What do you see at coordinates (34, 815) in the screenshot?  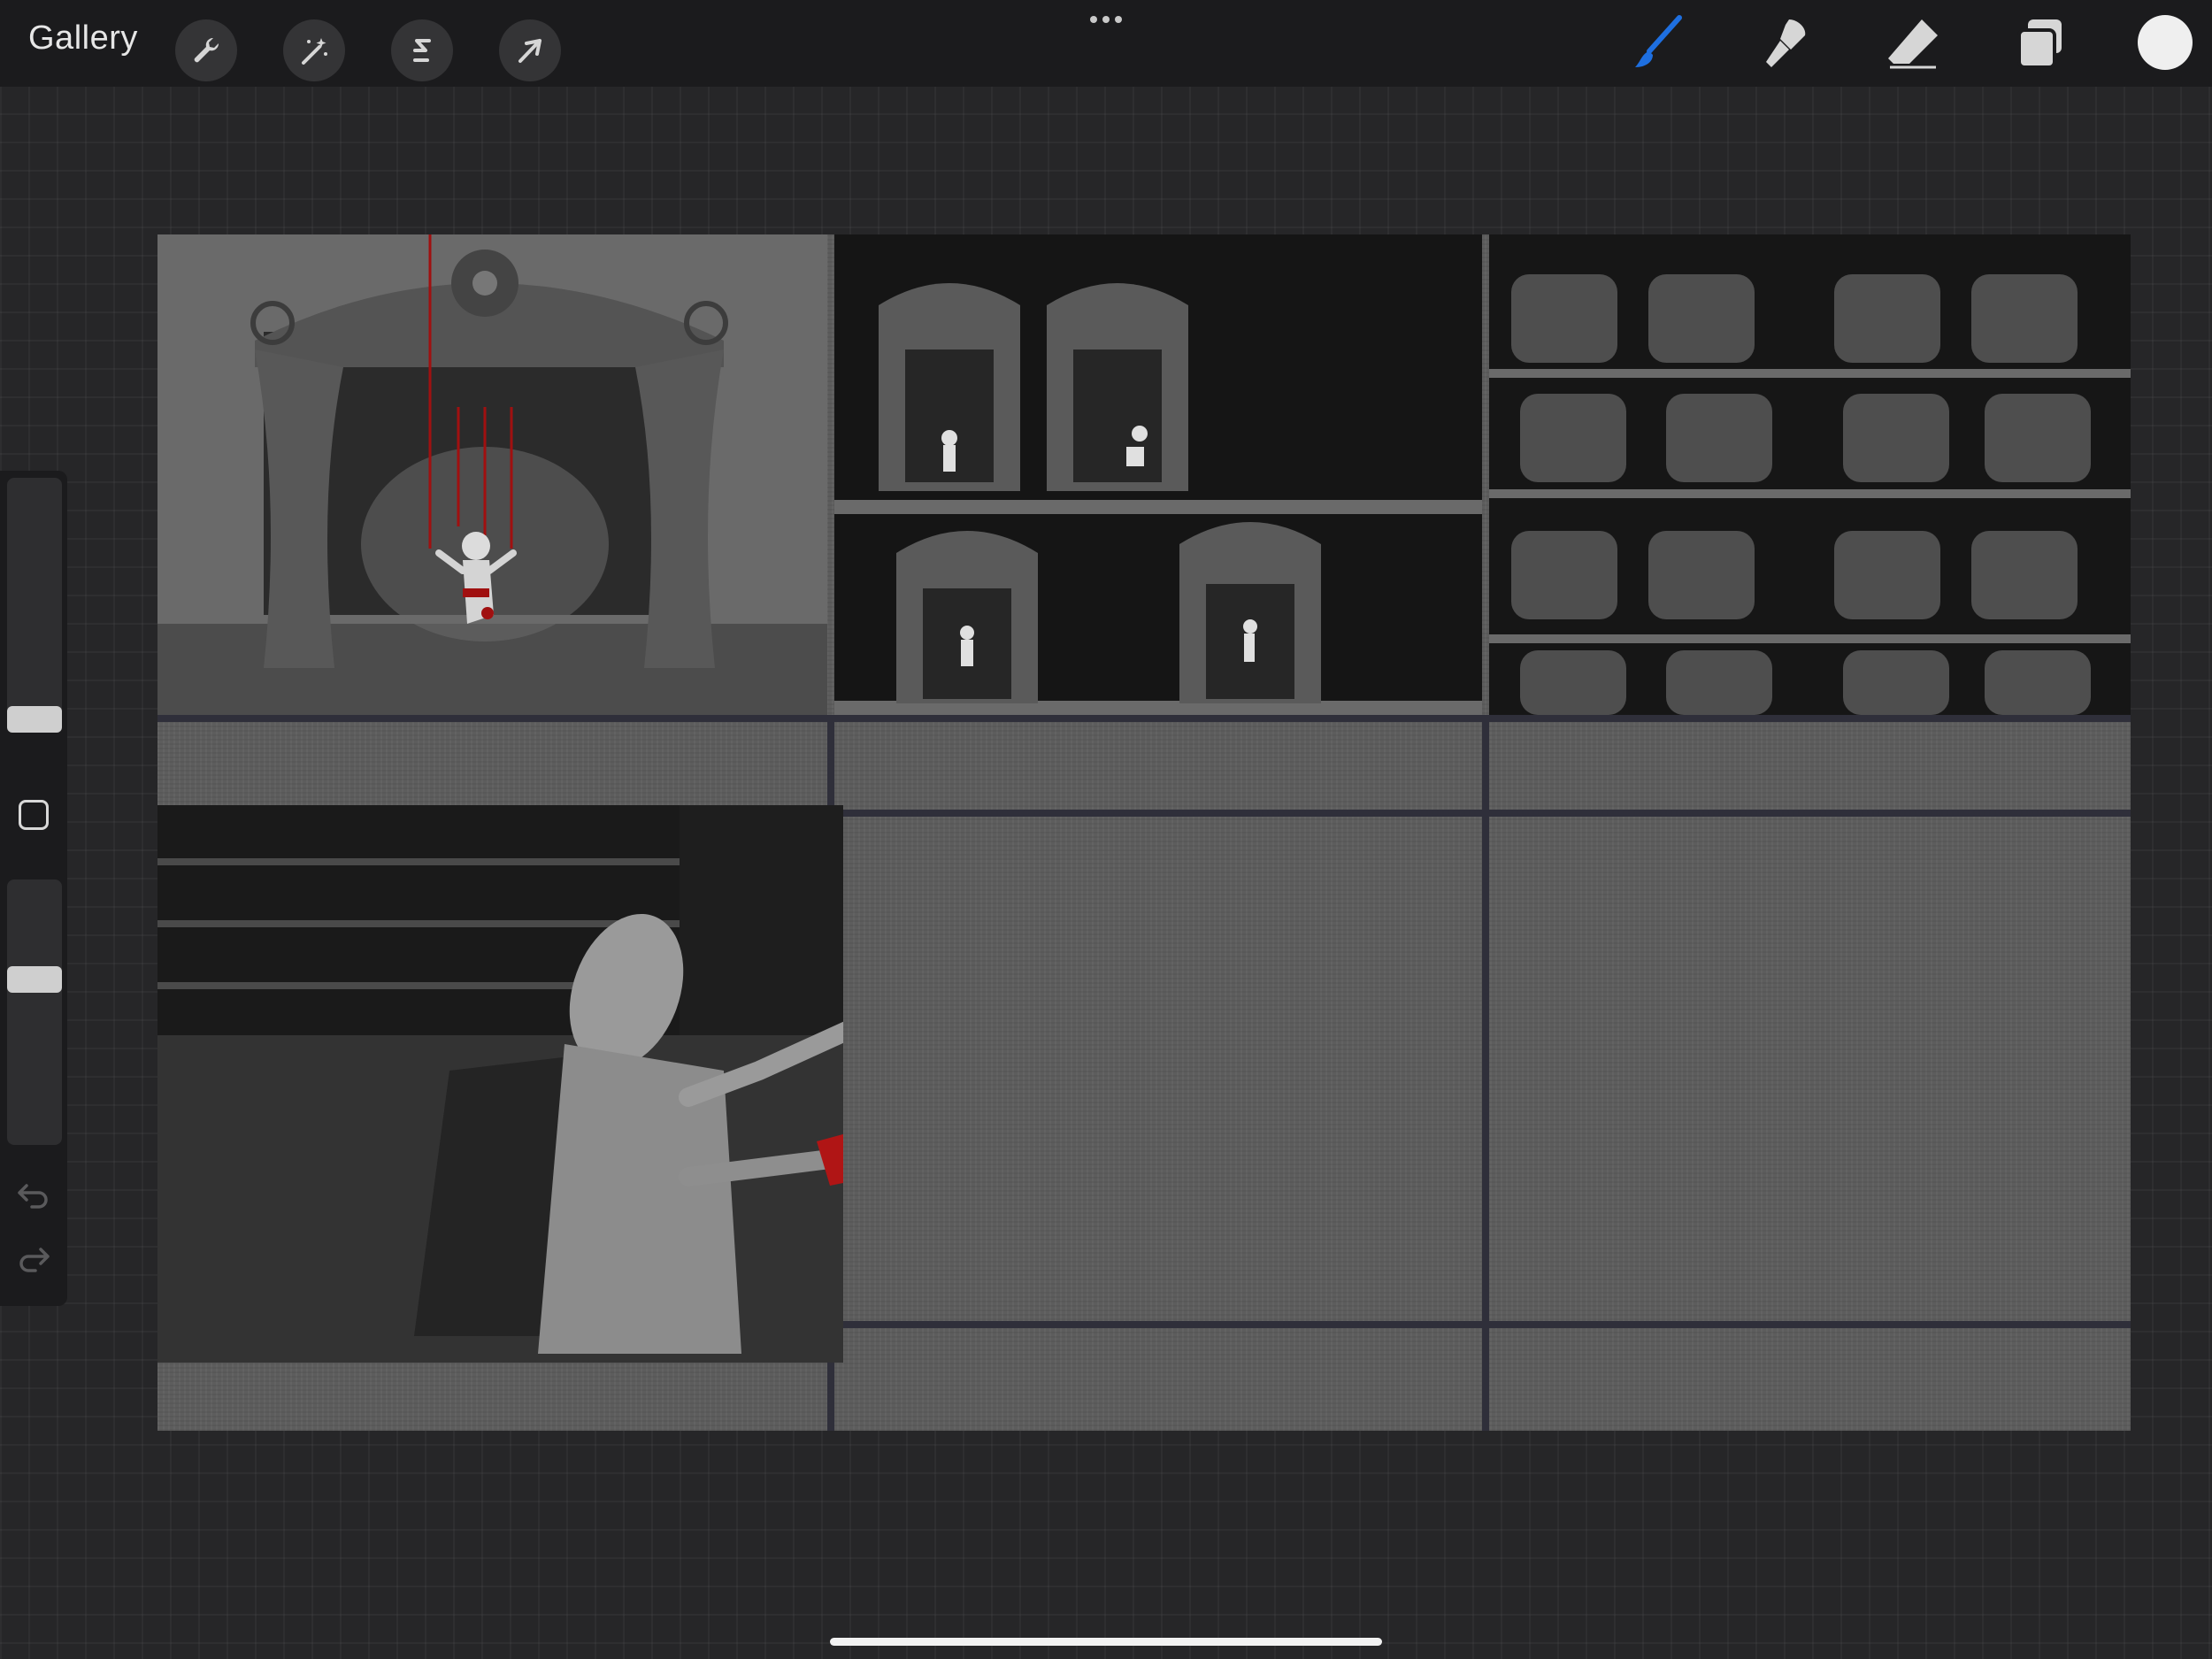 I see `modify-square-icon` at bounding box center [34, 815].